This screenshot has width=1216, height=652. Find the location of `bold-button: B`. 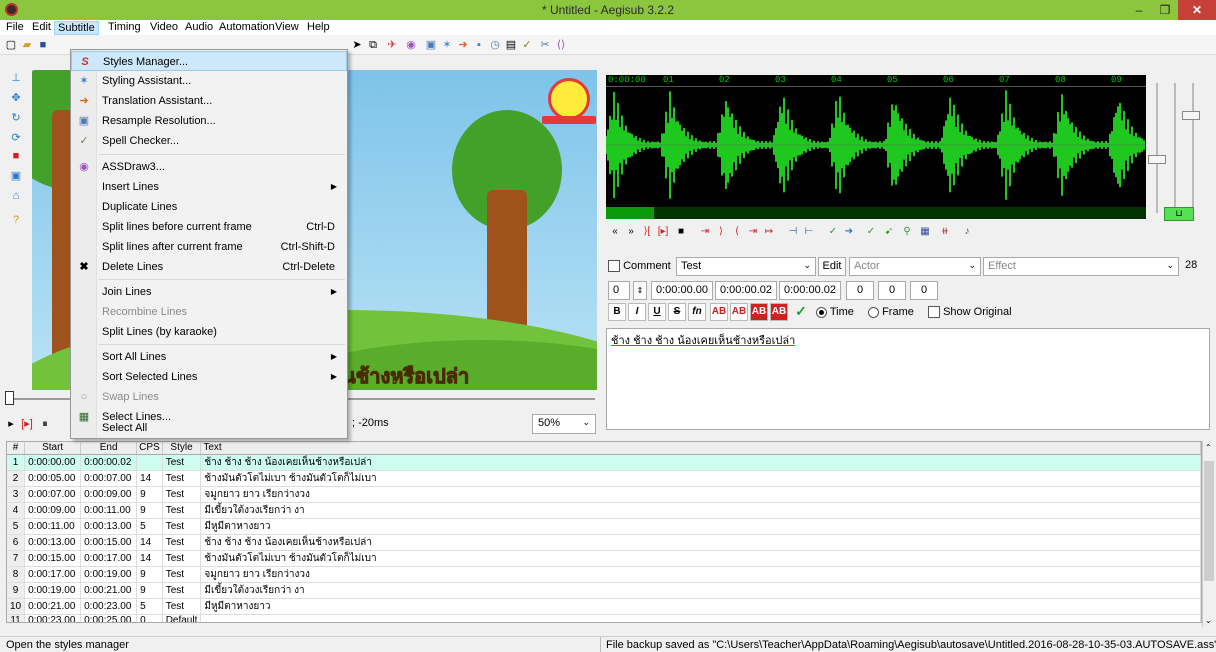

bold-button: B is located at coordinates (617, 312).